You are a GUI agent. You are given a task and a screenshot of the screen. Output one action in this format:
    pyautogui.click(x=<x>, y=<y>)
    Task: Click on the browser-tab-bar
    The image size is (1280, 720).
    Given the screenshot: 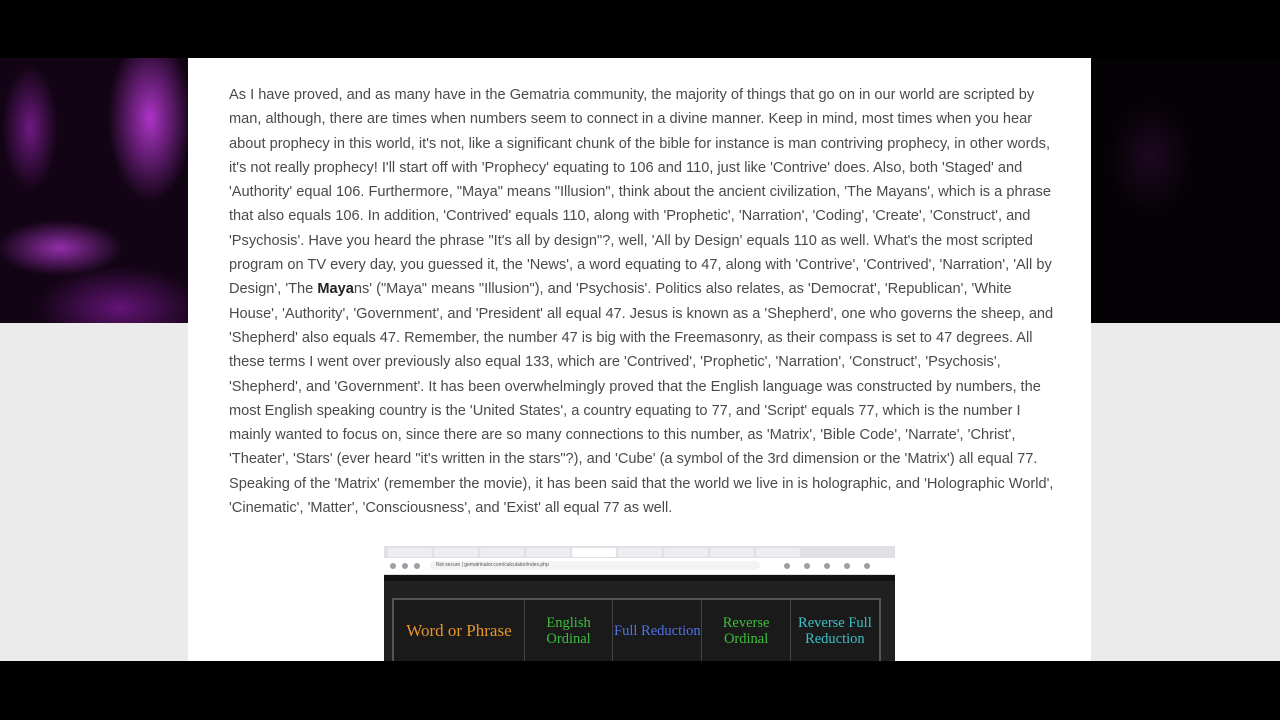 What is the action you would take?
    pyautogui.click(x=639, y=552)
    